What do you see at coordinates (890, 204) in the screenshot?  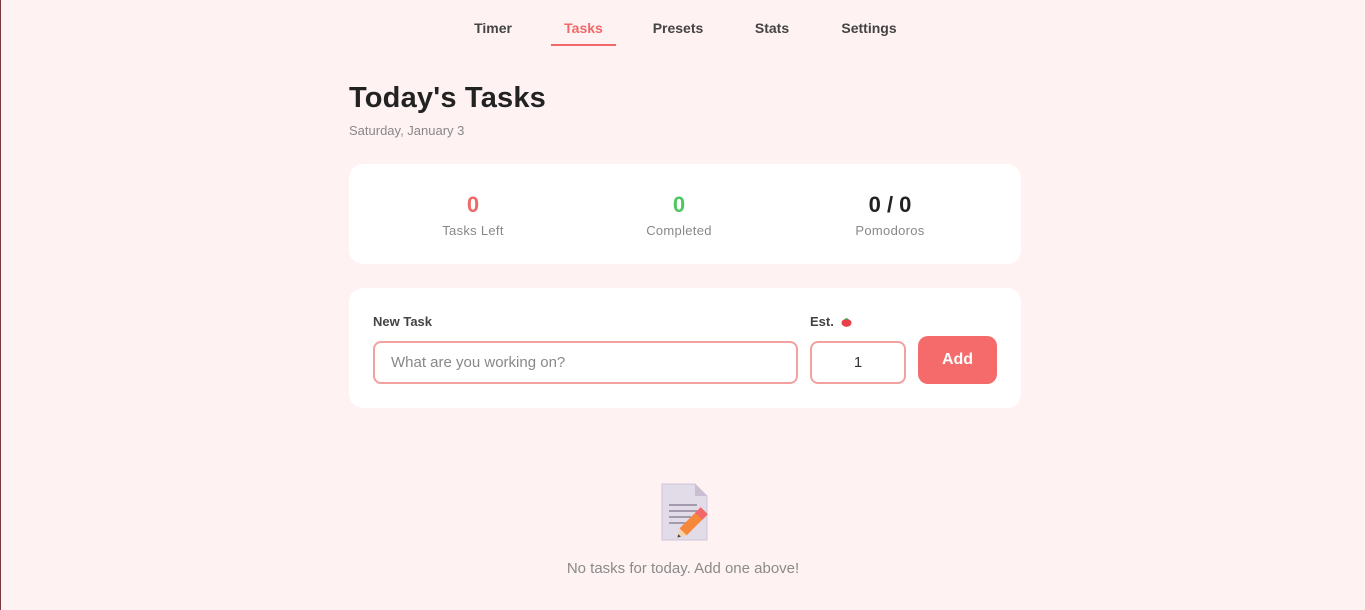 I see `pomodoros-value: 0 / 0` at bounding box center [890, 204].